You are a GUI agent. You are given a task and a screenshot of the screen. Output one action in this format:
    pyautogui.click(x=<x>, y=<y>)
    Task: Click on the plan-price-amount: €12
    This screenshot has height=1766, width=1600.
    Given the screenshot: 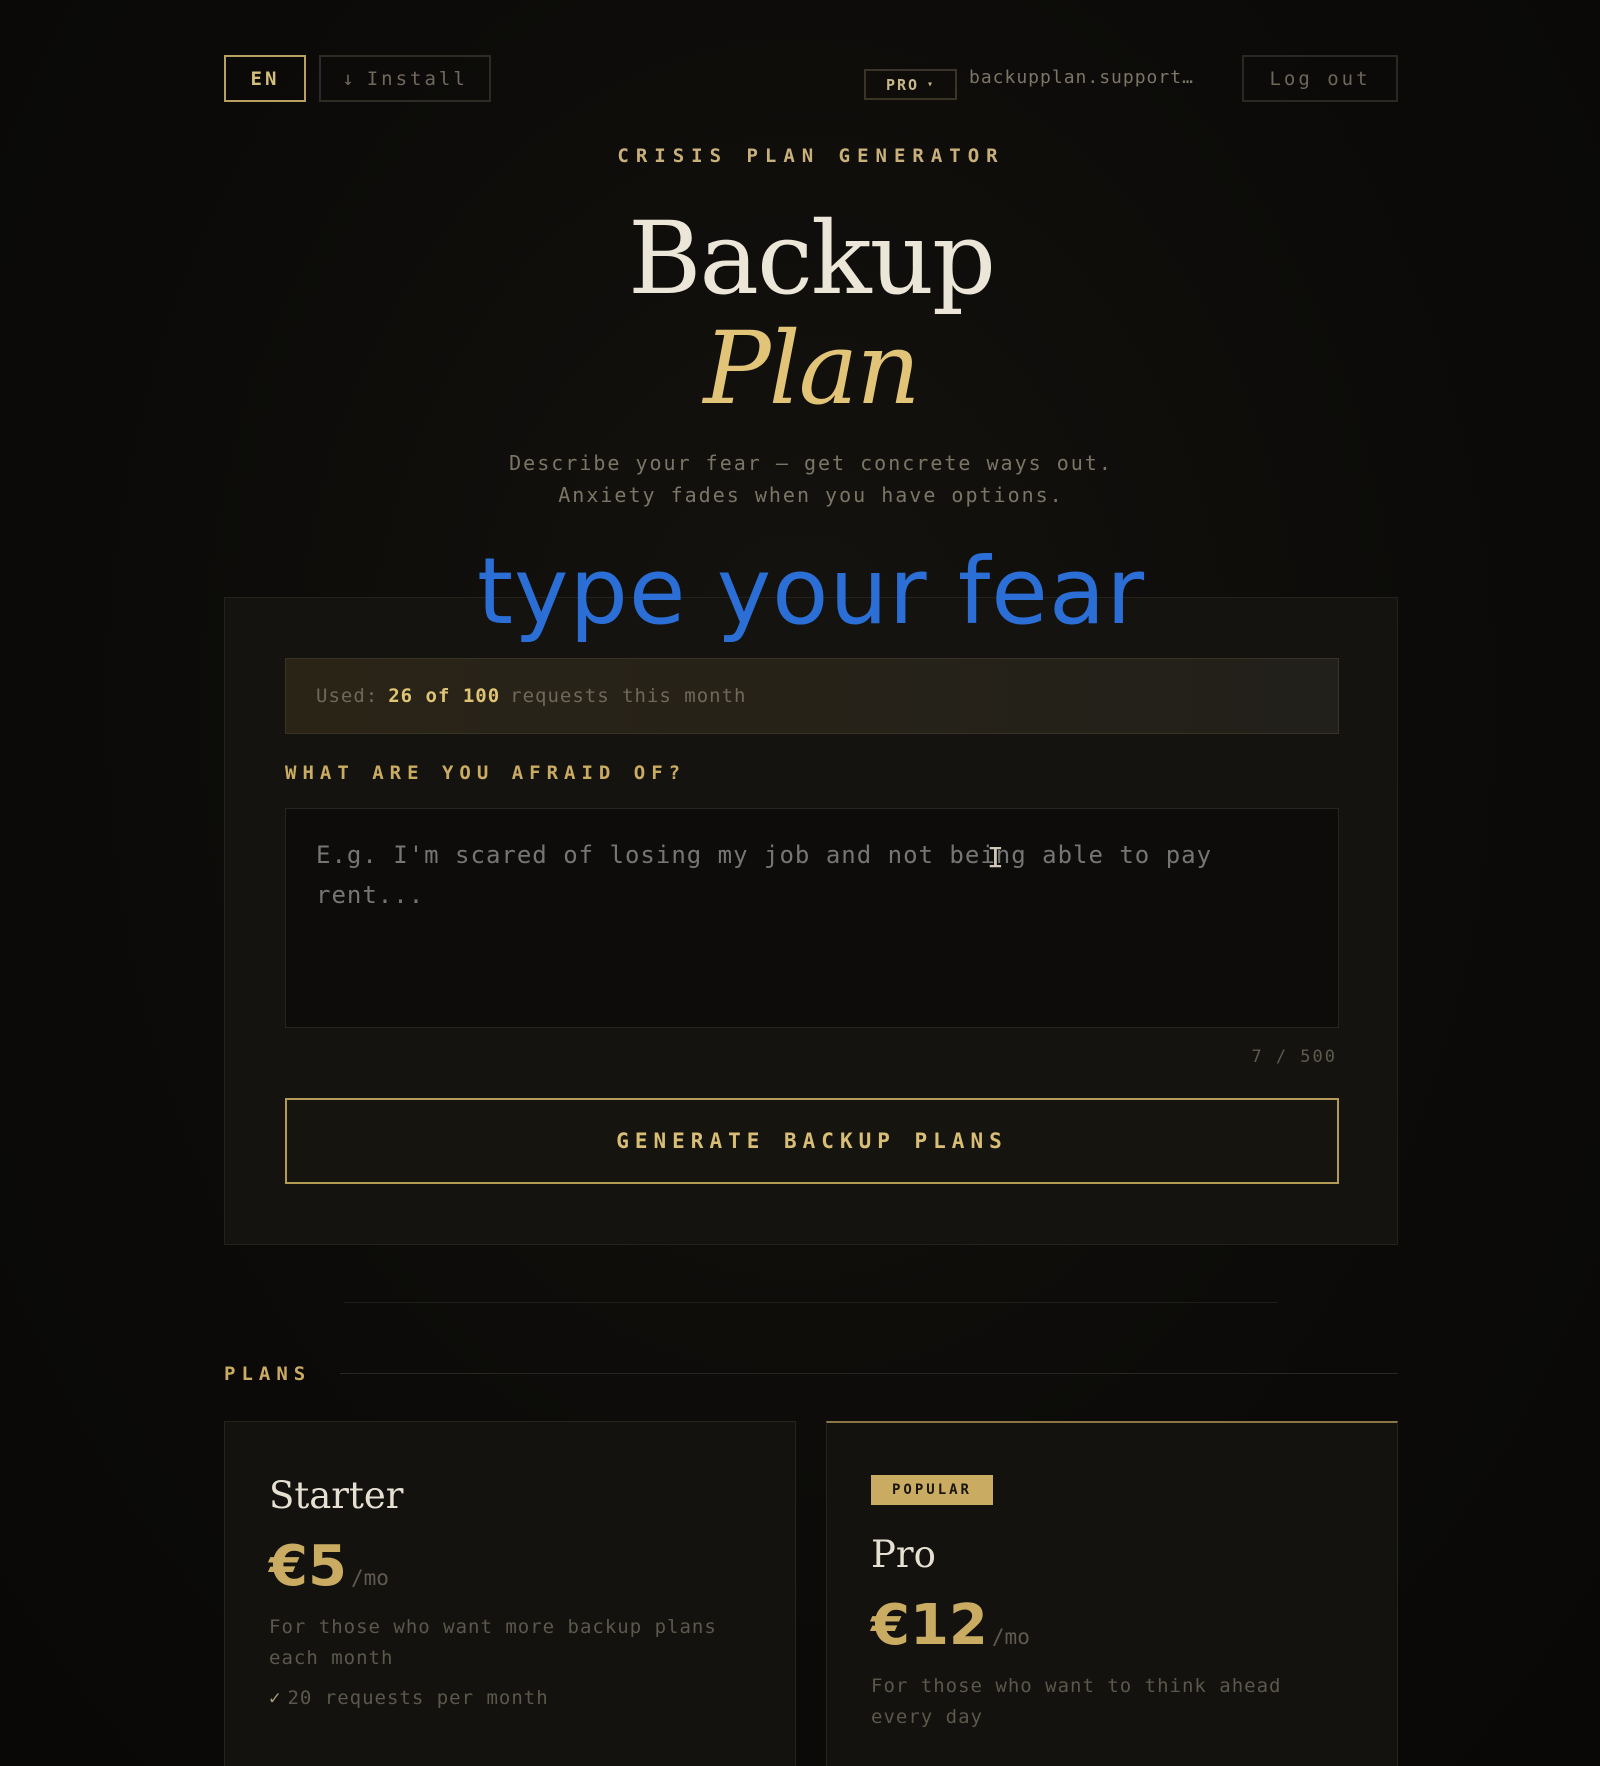 What is the action you would take?
    pyautogui.click(x=929, y=1625)
    